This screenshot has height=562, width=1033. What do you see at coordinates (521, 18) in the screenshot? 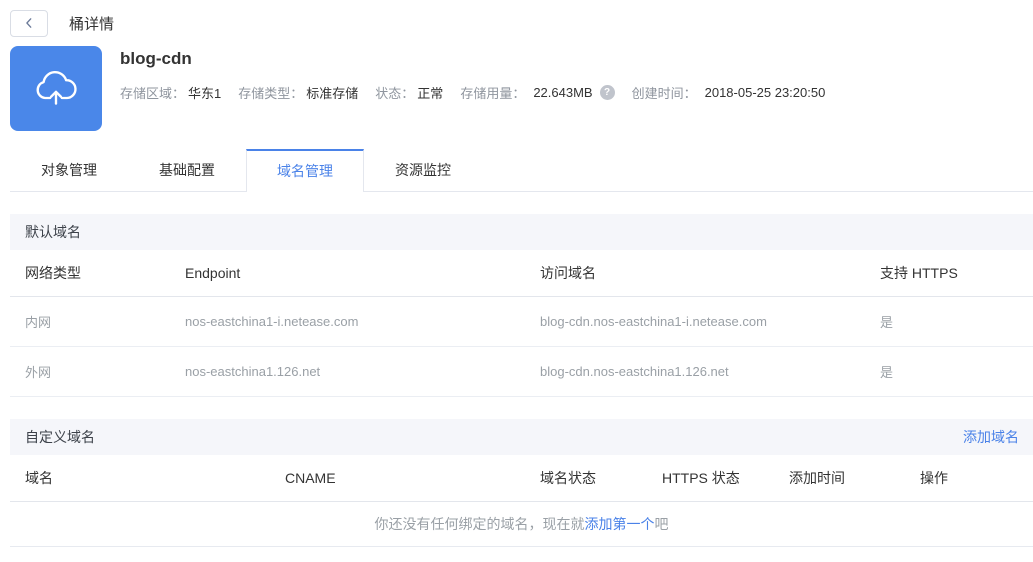
I see `top-bar: 桶详情` at bounding box center [521, 18].